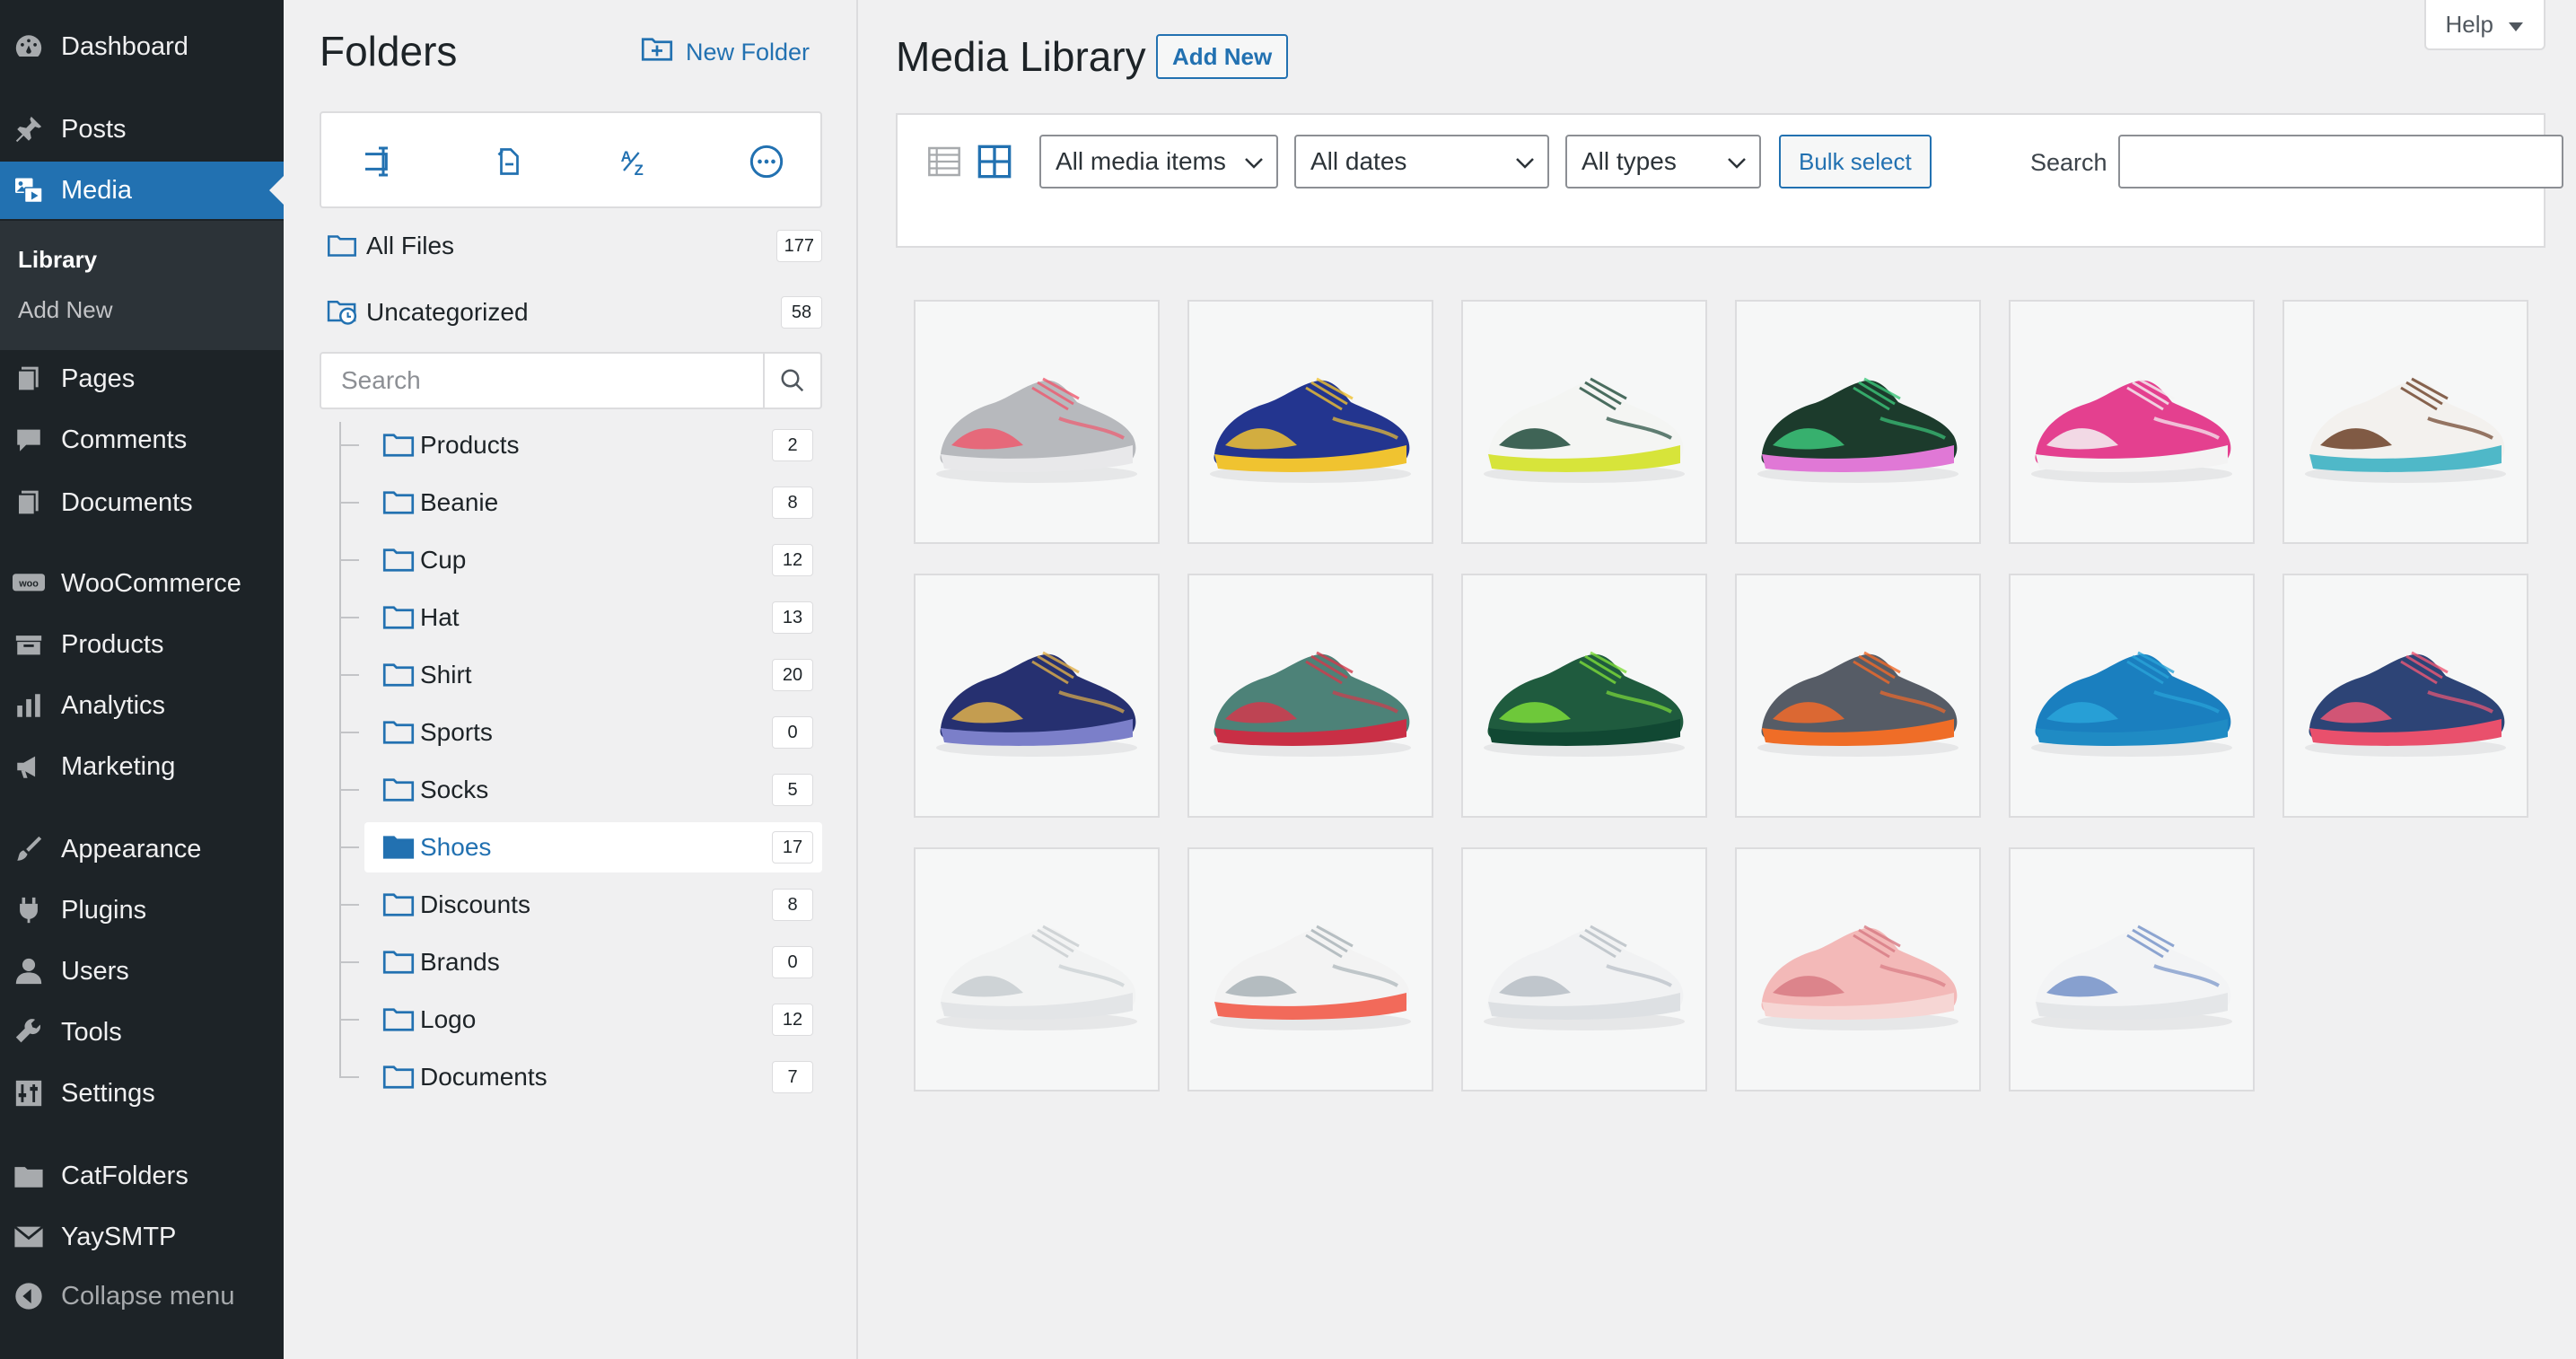  I want to click on folder-item: Shoes 17, so click(580, 847).